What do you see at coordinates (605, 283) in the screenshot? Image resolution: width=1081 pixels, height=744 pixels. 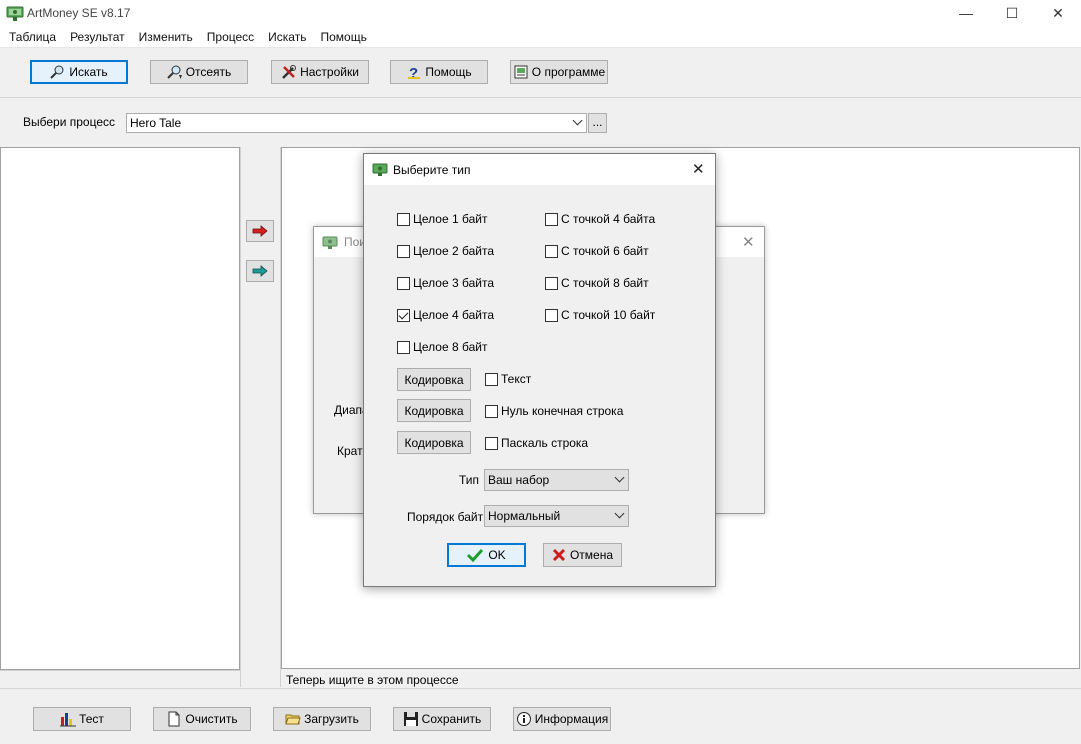 I see `float8-label: С точкой 8 байт` at bounding box center [605, 283].